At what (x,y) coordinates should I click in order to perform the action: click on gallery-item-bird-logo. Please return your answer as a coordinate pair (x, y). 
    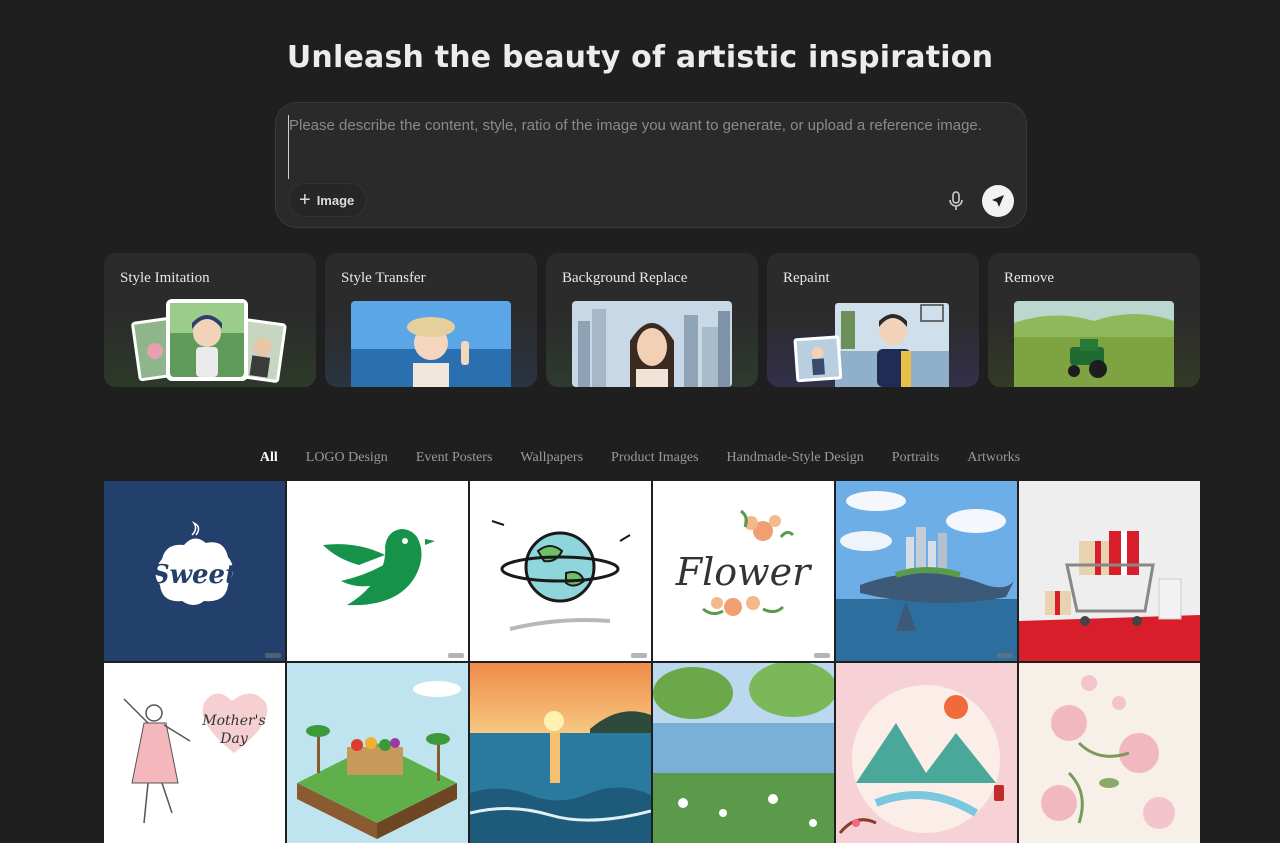
    Looking at the image, I should click on (377, 571).